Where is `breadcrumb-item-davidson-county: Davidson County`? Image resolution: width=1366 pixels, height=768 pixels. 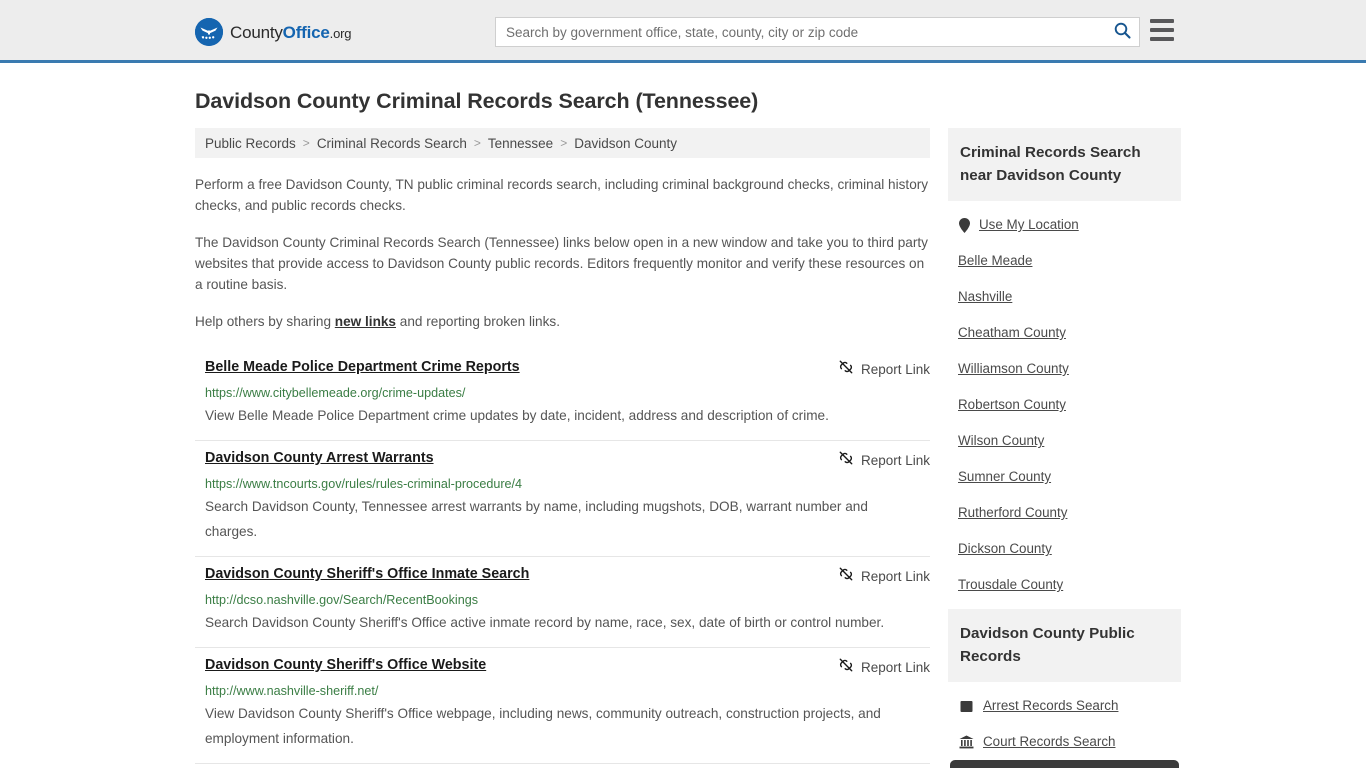 breadcrumb-item-davidson-county: Davidson County is located at coordinates (625, 143).